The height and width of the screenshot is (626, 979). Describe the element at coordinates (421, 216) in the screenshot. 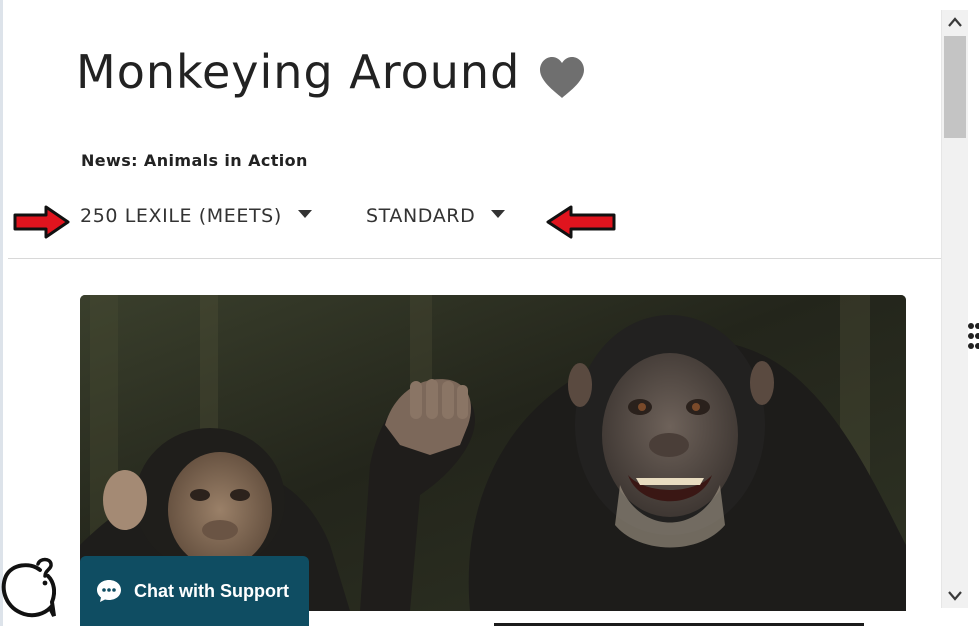

I see `version-dropdown-label: STANDARD` at that location.